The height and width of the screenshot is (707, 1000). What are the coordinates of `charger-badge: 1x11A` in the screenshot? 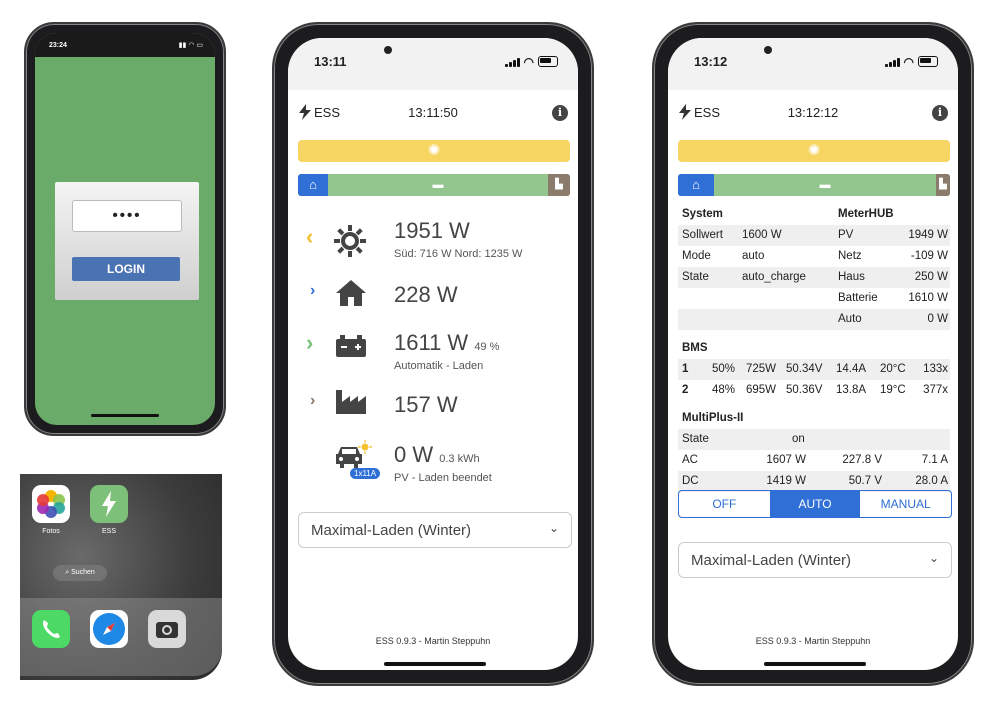 It's located at (365, 473).